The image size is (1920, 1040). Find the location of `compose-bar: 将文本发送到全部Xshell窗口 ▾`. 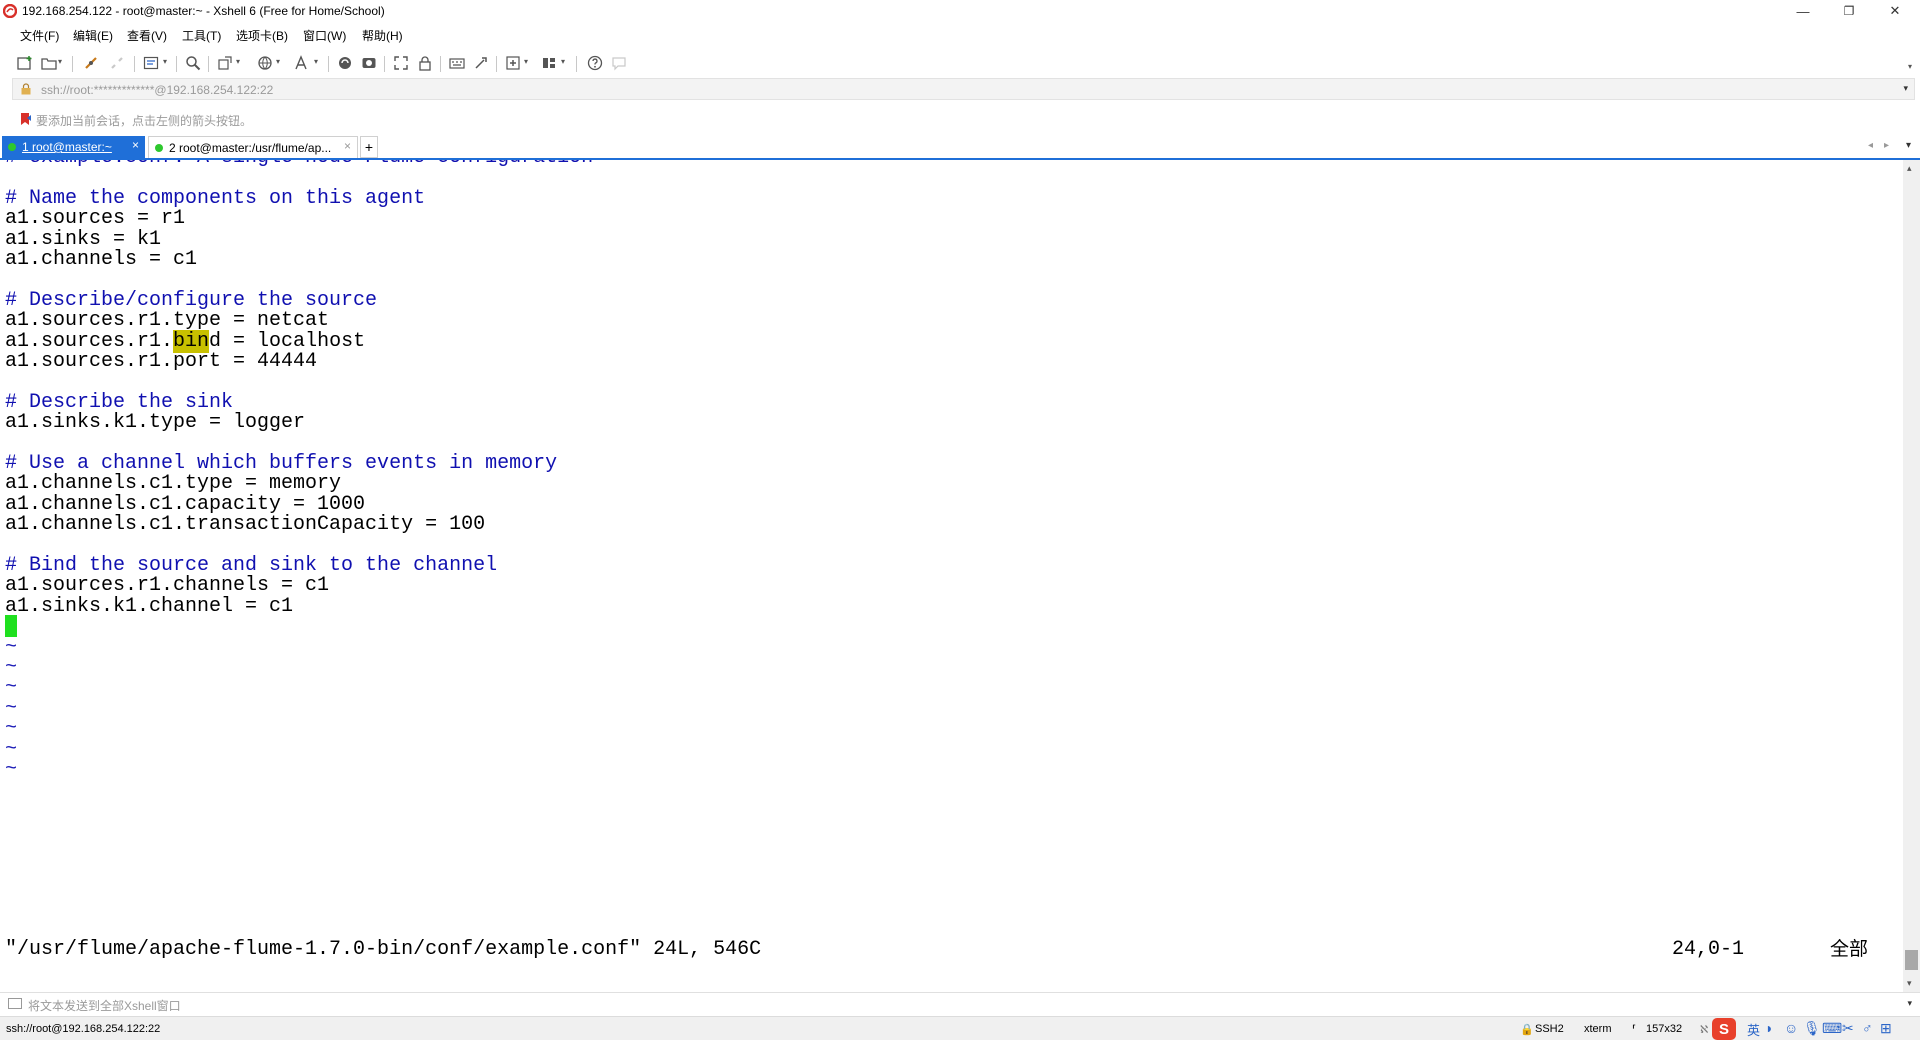

compose-bar: 将文本发送到全部Xshell窗口 ▾ is located at coordinates (960, 1003).